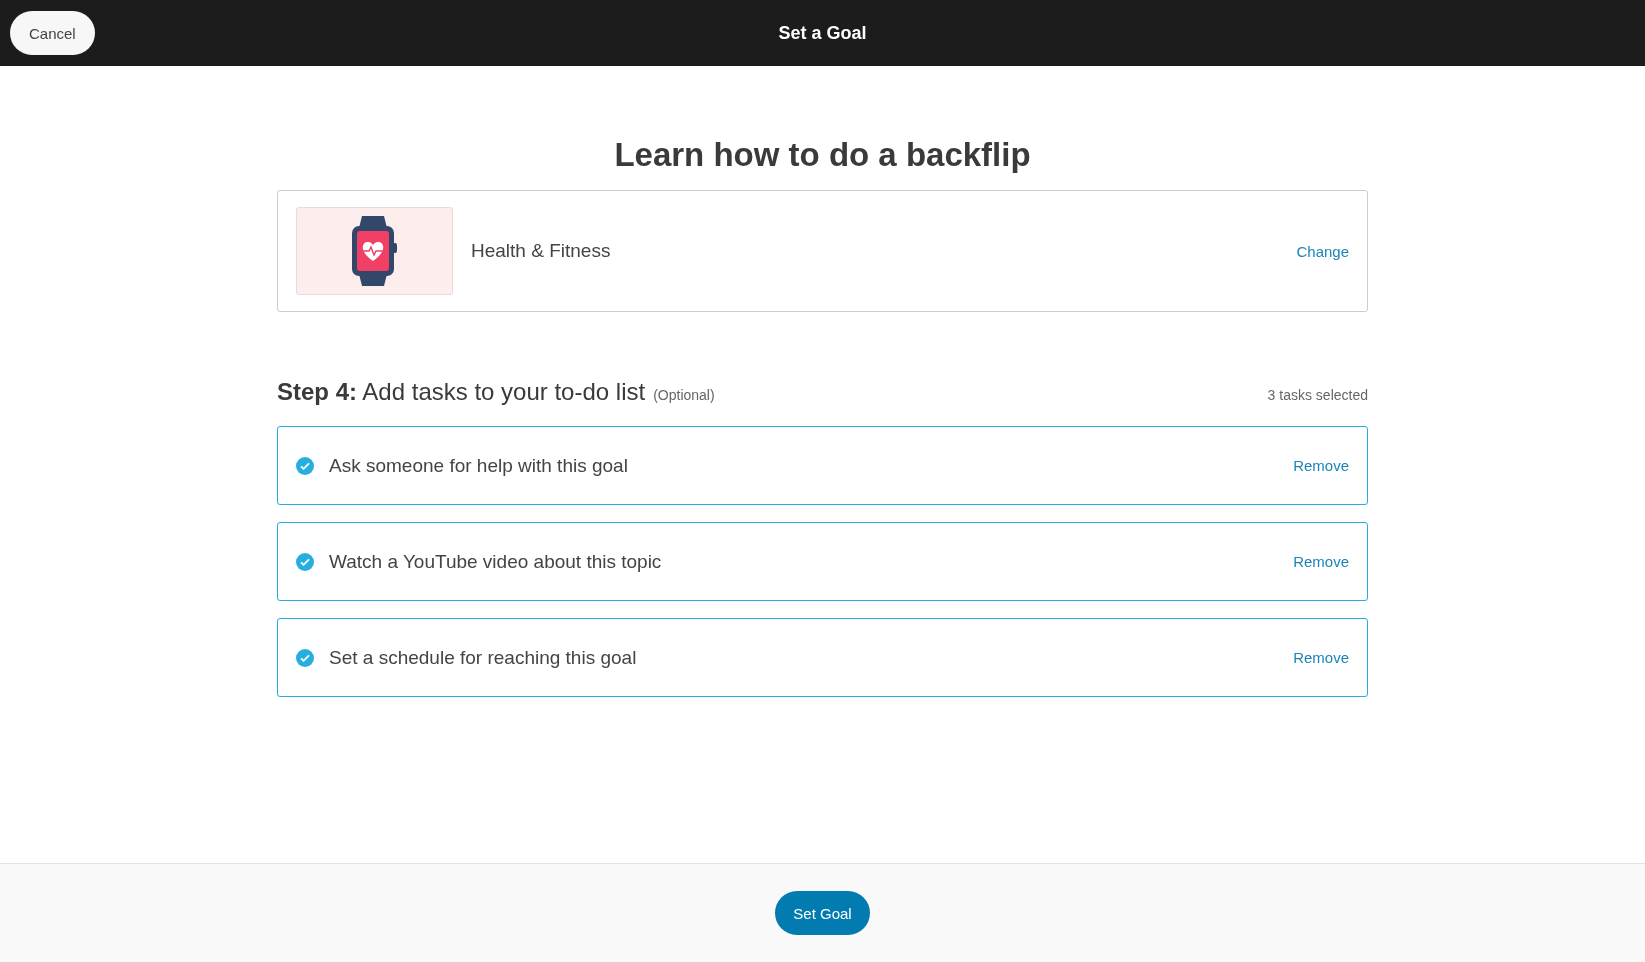 The height and width of the screenshot is (962, 1645). What do you see at coordinates (541, 251) in the screenshot?
I see `category-name: Health & Fitness` at bounding box center [541, 251].